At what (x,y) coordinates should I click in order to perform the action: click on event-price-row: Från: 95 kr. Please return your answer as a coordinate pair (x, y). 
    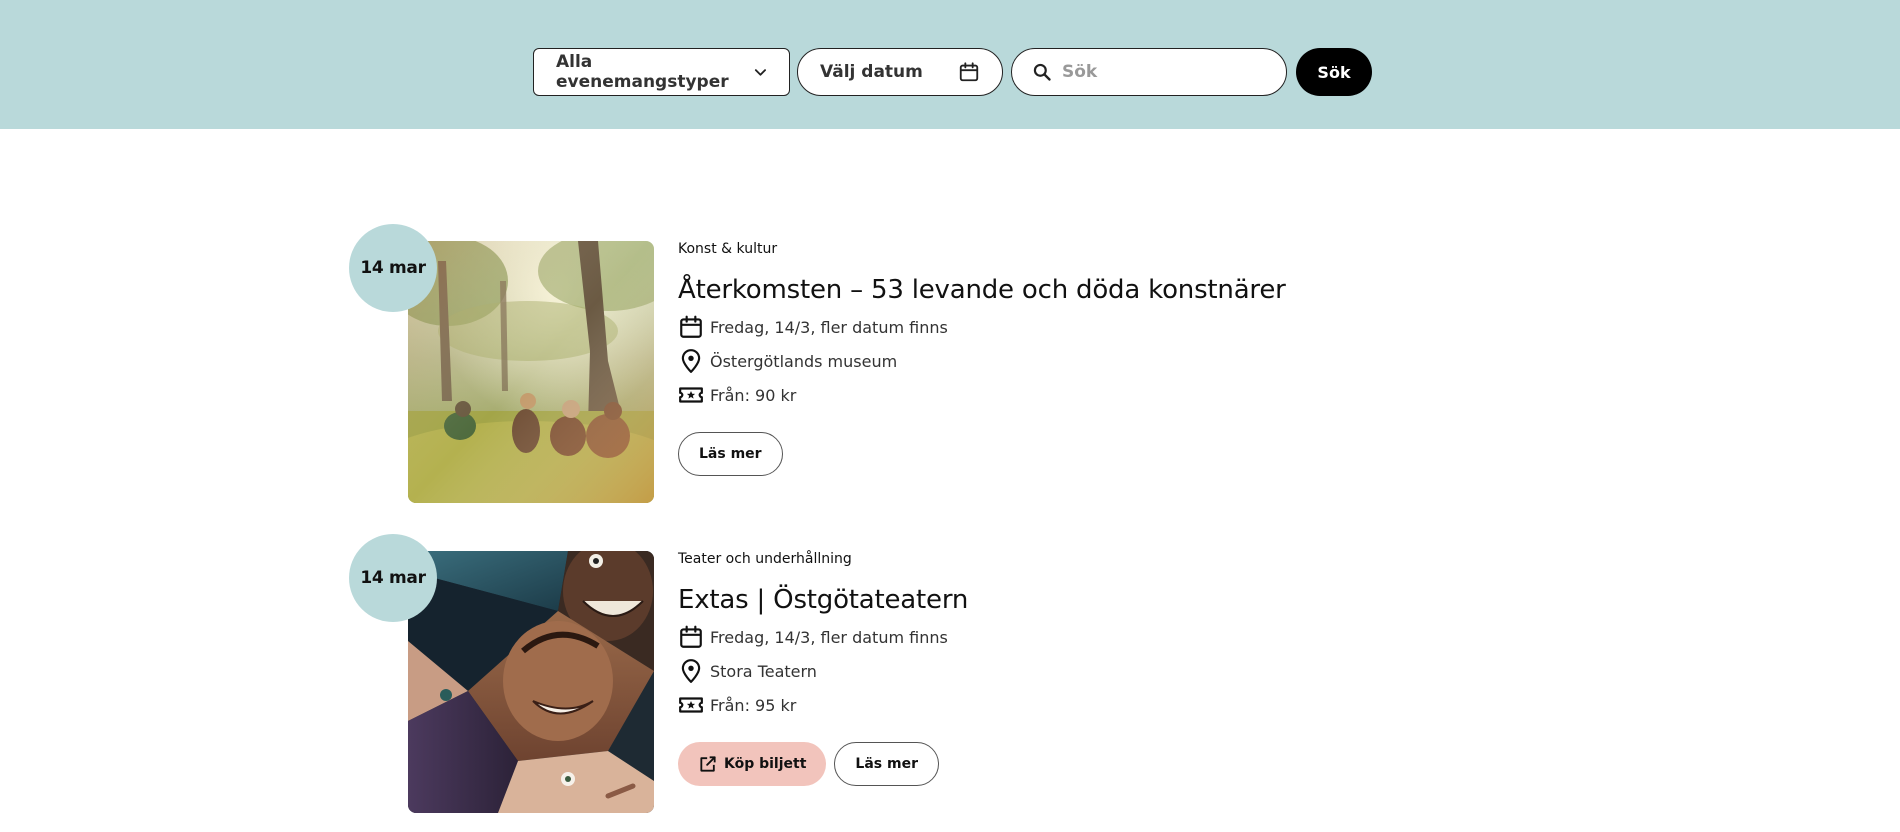
    Looking at the image, I should click on (1108, 705).